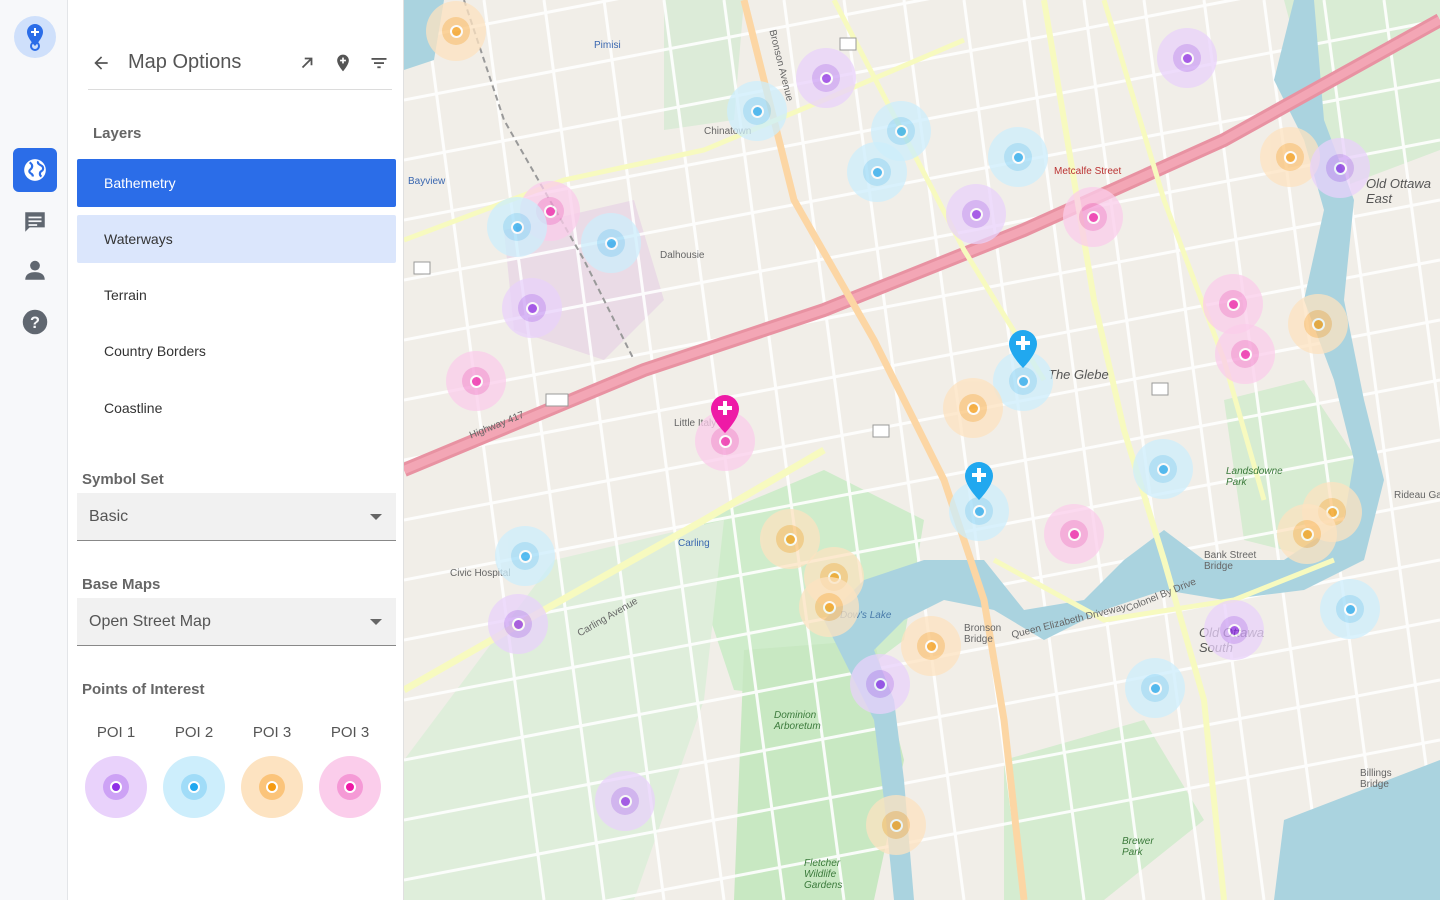  Describe the element at coordinates (236, 239) in the screenshot. I see `layer-item-waterways: Waterways` at that location.